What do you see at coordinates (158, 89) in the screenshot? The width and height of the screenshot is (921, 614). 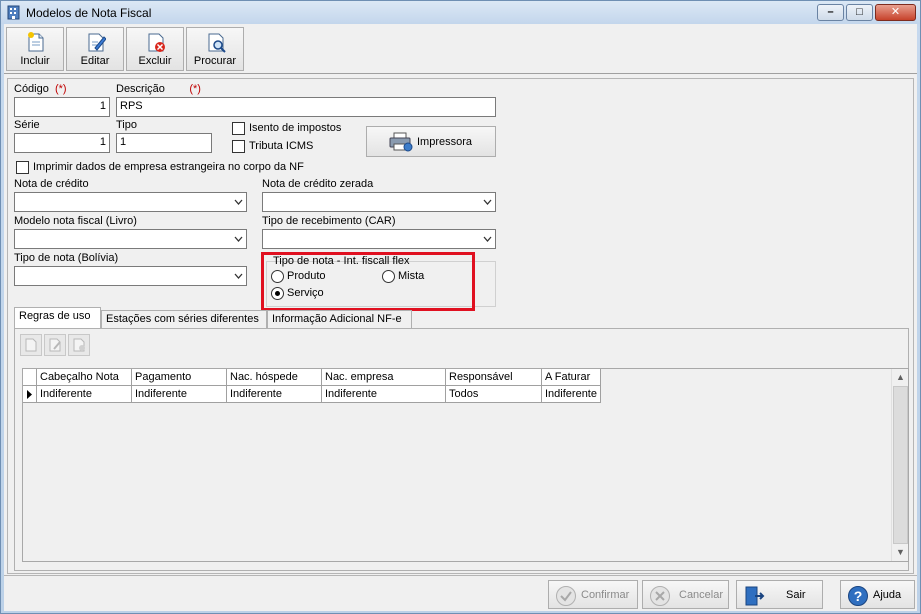 I see `descricao-label: Descrição (*)` at bounding box center [158, 89].